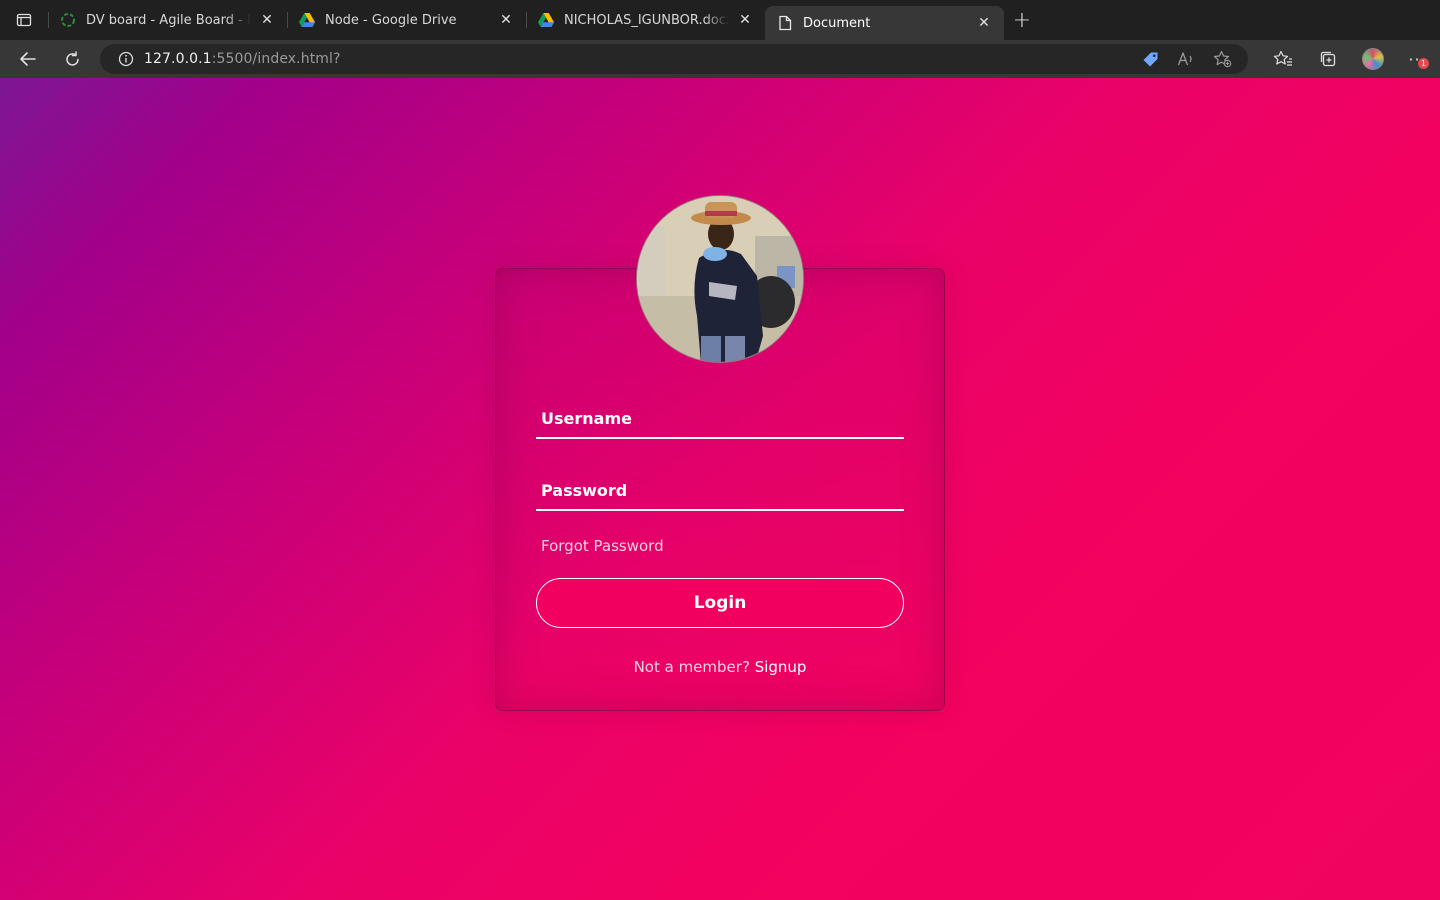 The height and width of the screenshot is (900, 1440). What do you see at coordinates (691, 667) in the screenshot?
I see `signup-prompt: Not a member?` at bounding box center [691, 667].